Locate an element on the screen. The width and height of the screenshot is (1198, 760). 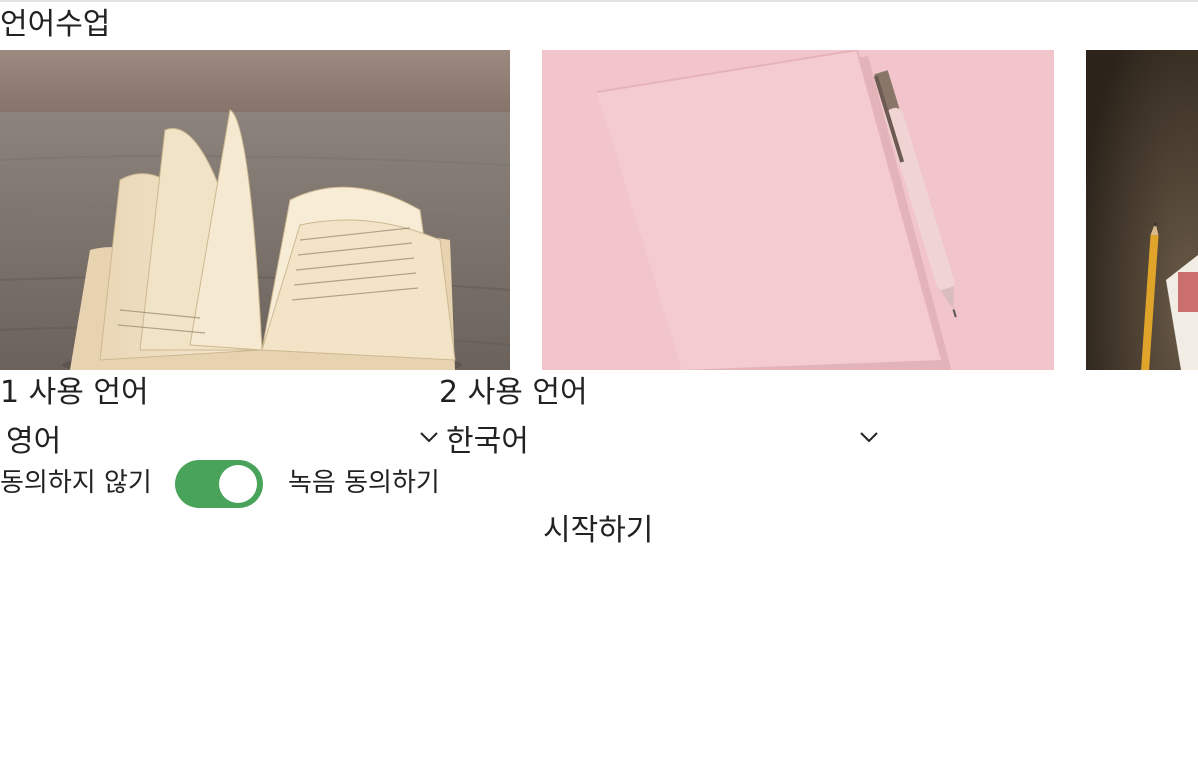
toggle-knob is located at coordinates (238, 484).